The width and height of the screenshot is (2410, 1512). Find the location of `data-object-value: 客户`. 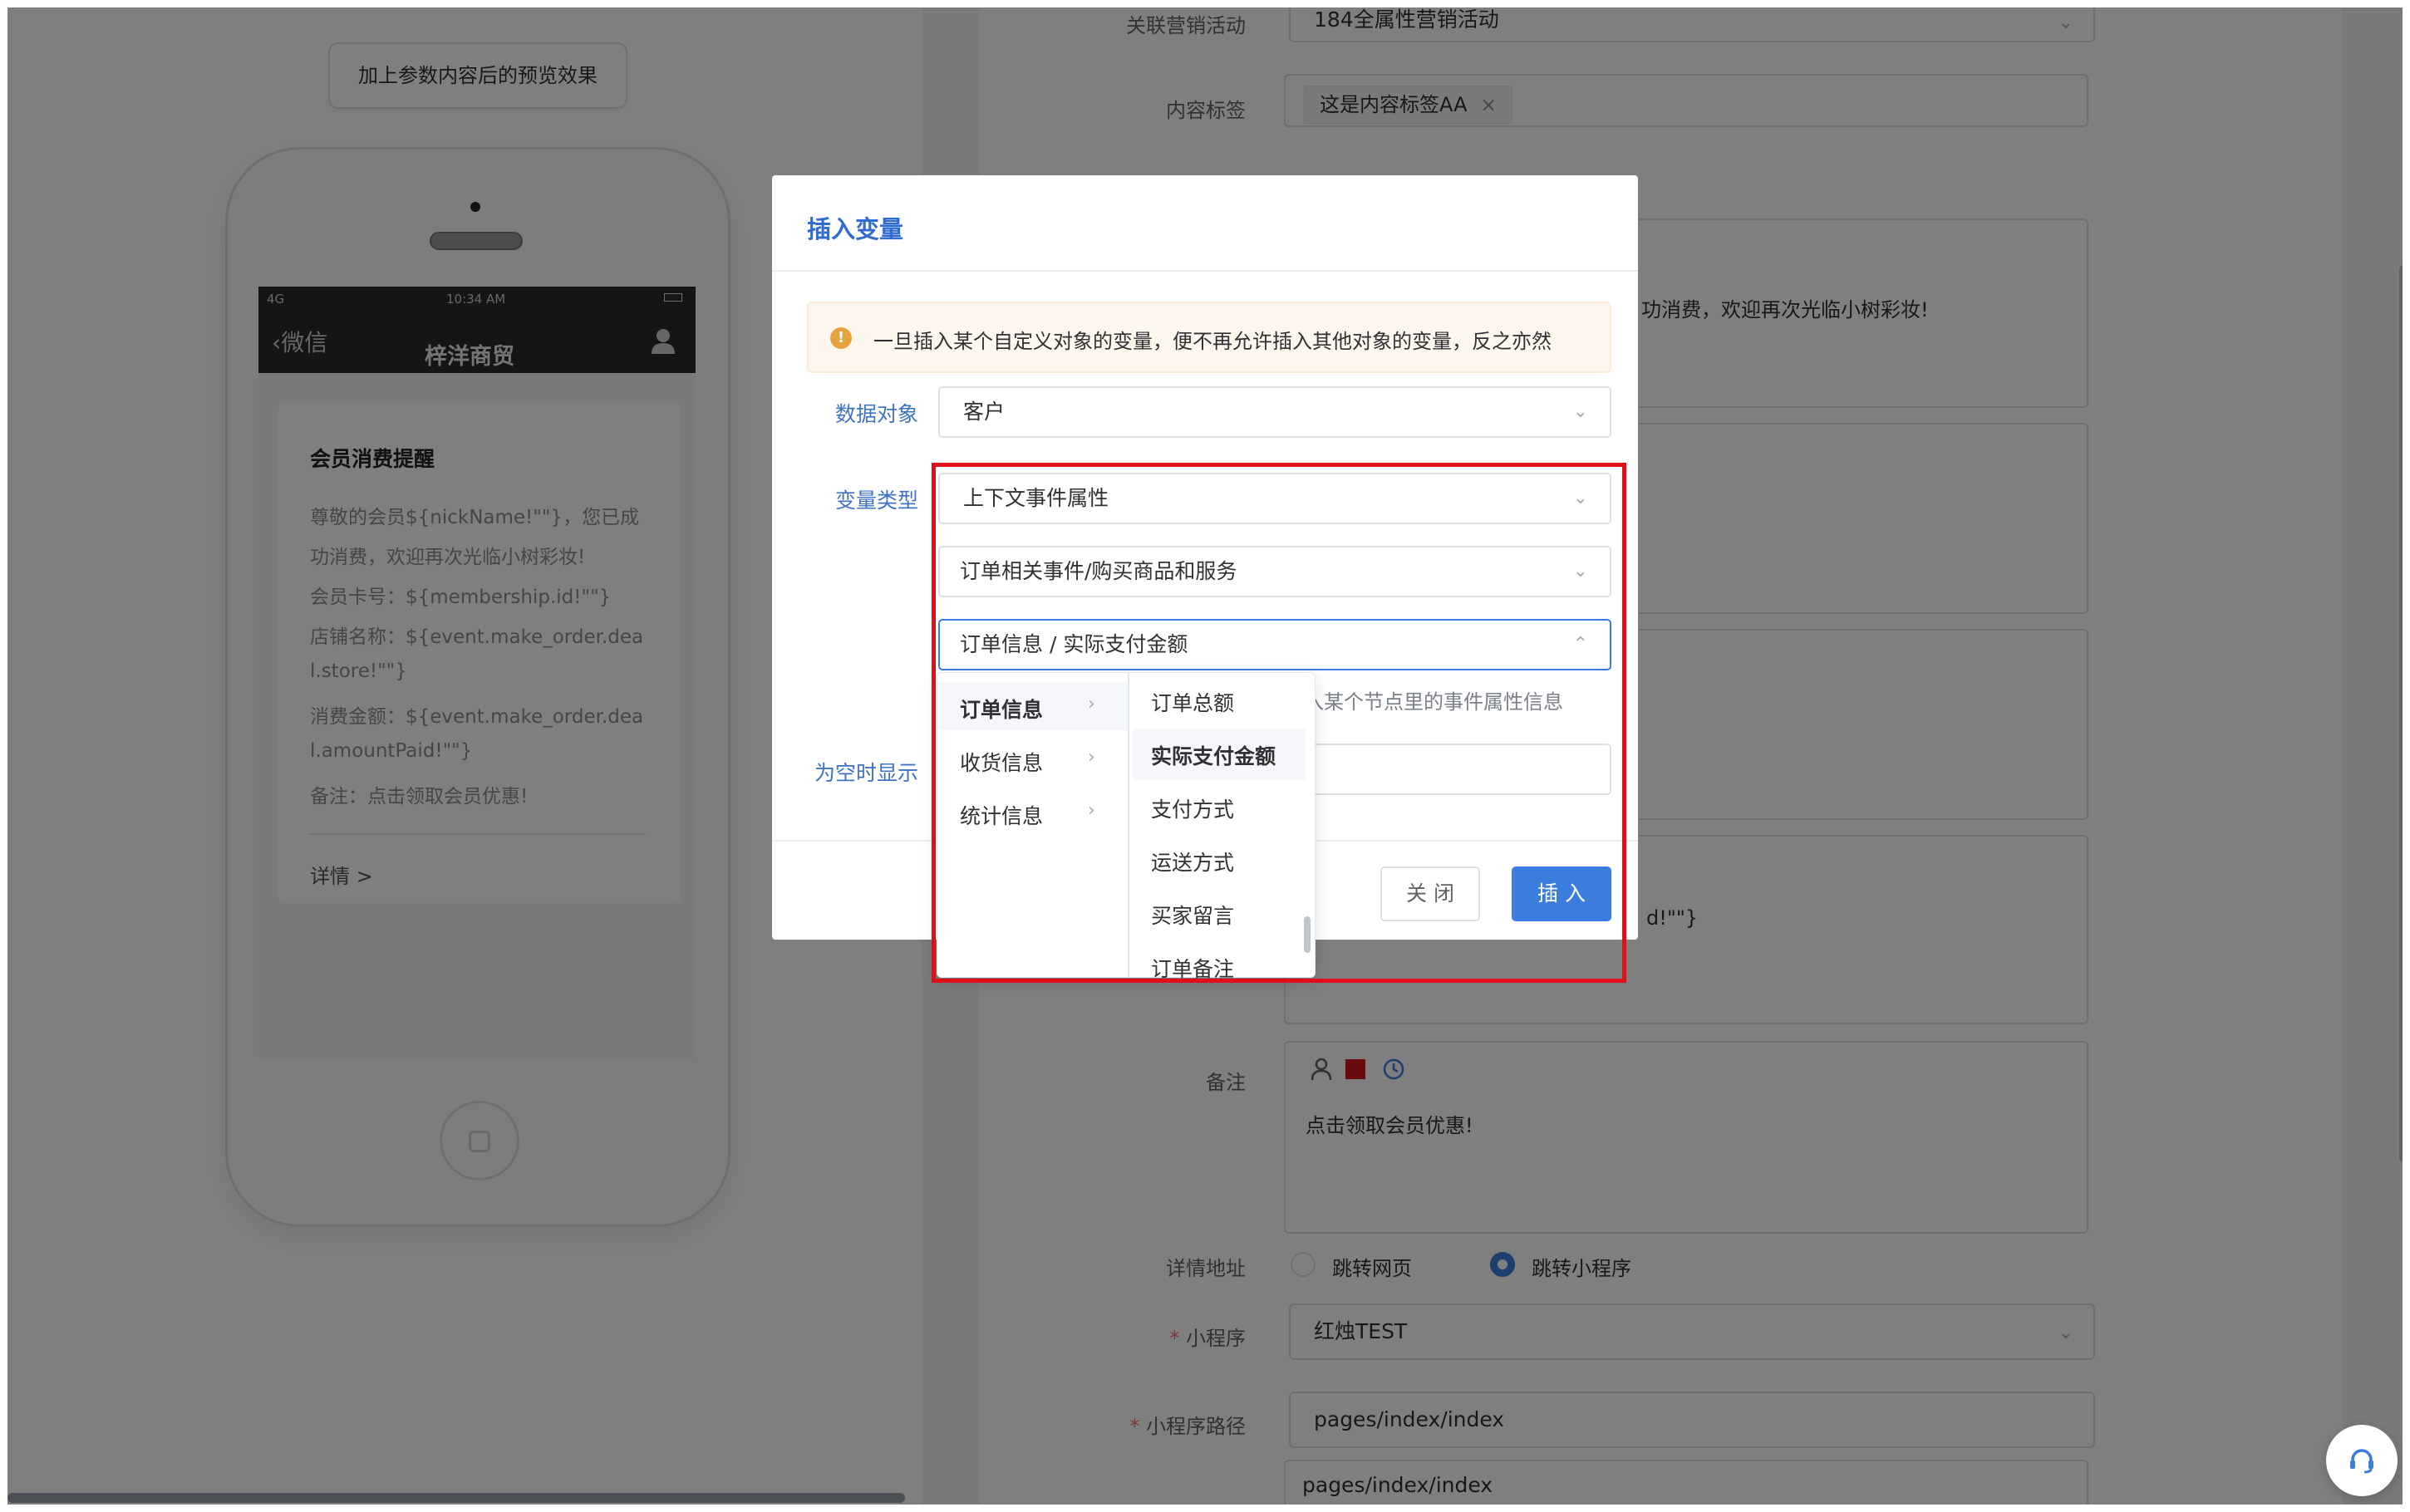

data-object-value: 客户 is located at coordinates (984, 412).